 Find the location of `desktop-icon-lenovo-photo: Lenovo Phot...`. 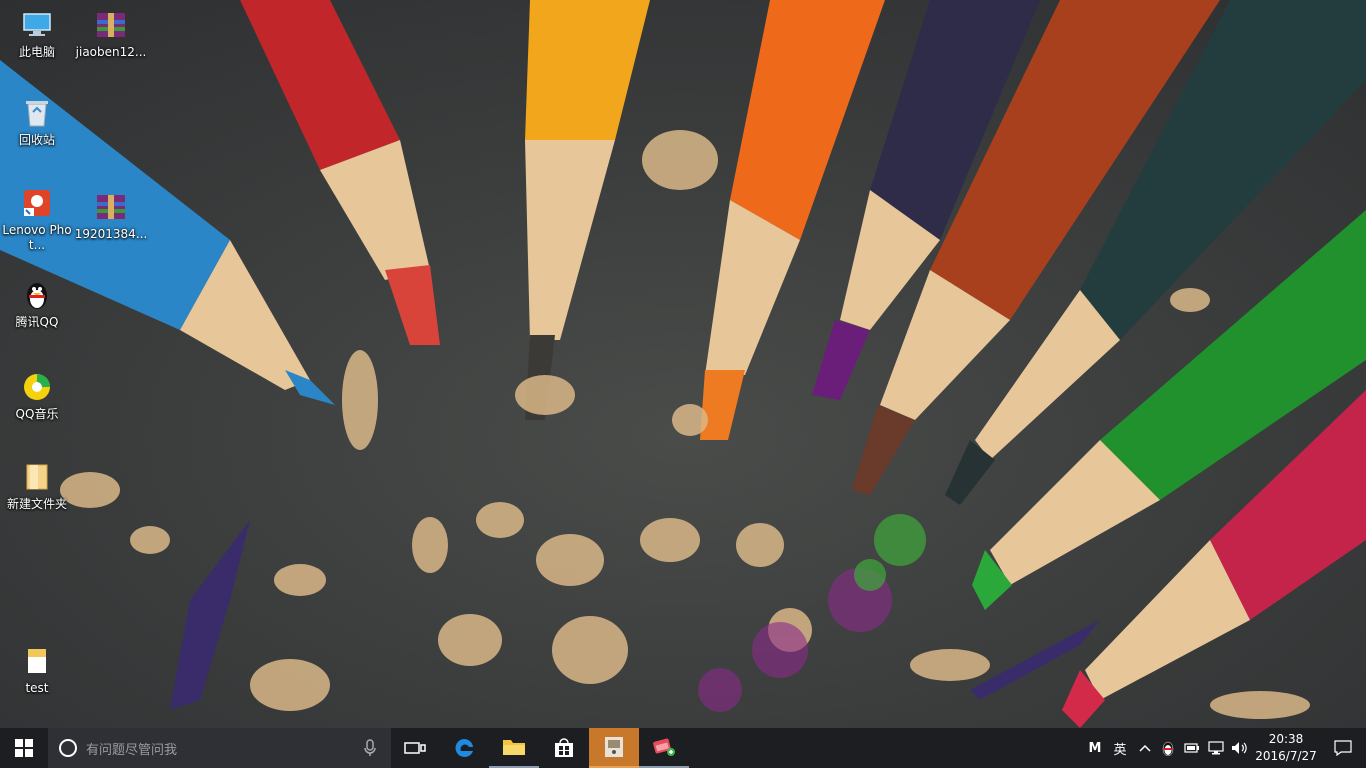

desktop-icon-lenovo-photo: Lenovo Phot... is located at coordinates (37, 219).